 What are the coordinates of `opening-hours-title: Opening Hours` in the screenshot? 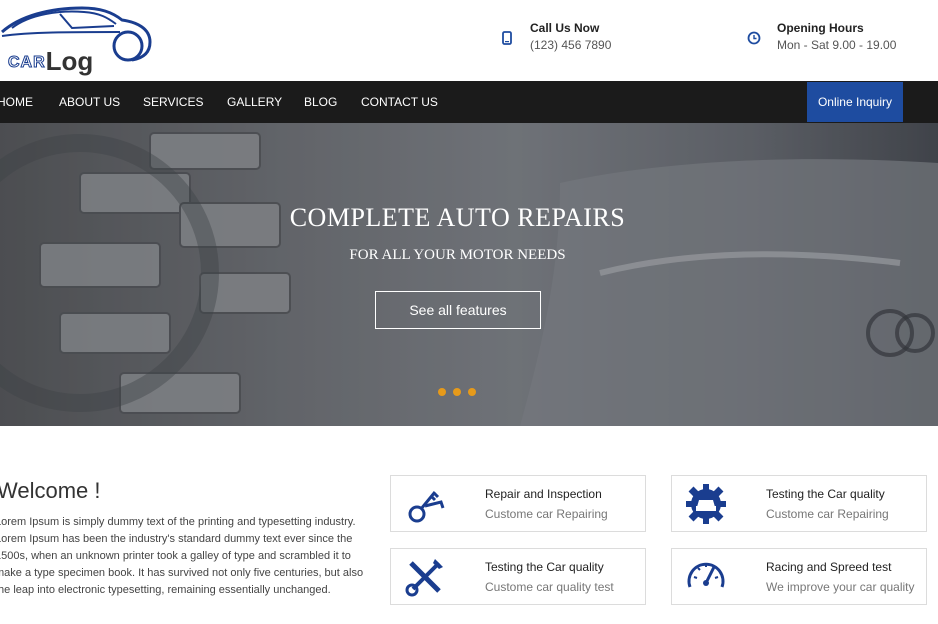 It's located at (820, 28).